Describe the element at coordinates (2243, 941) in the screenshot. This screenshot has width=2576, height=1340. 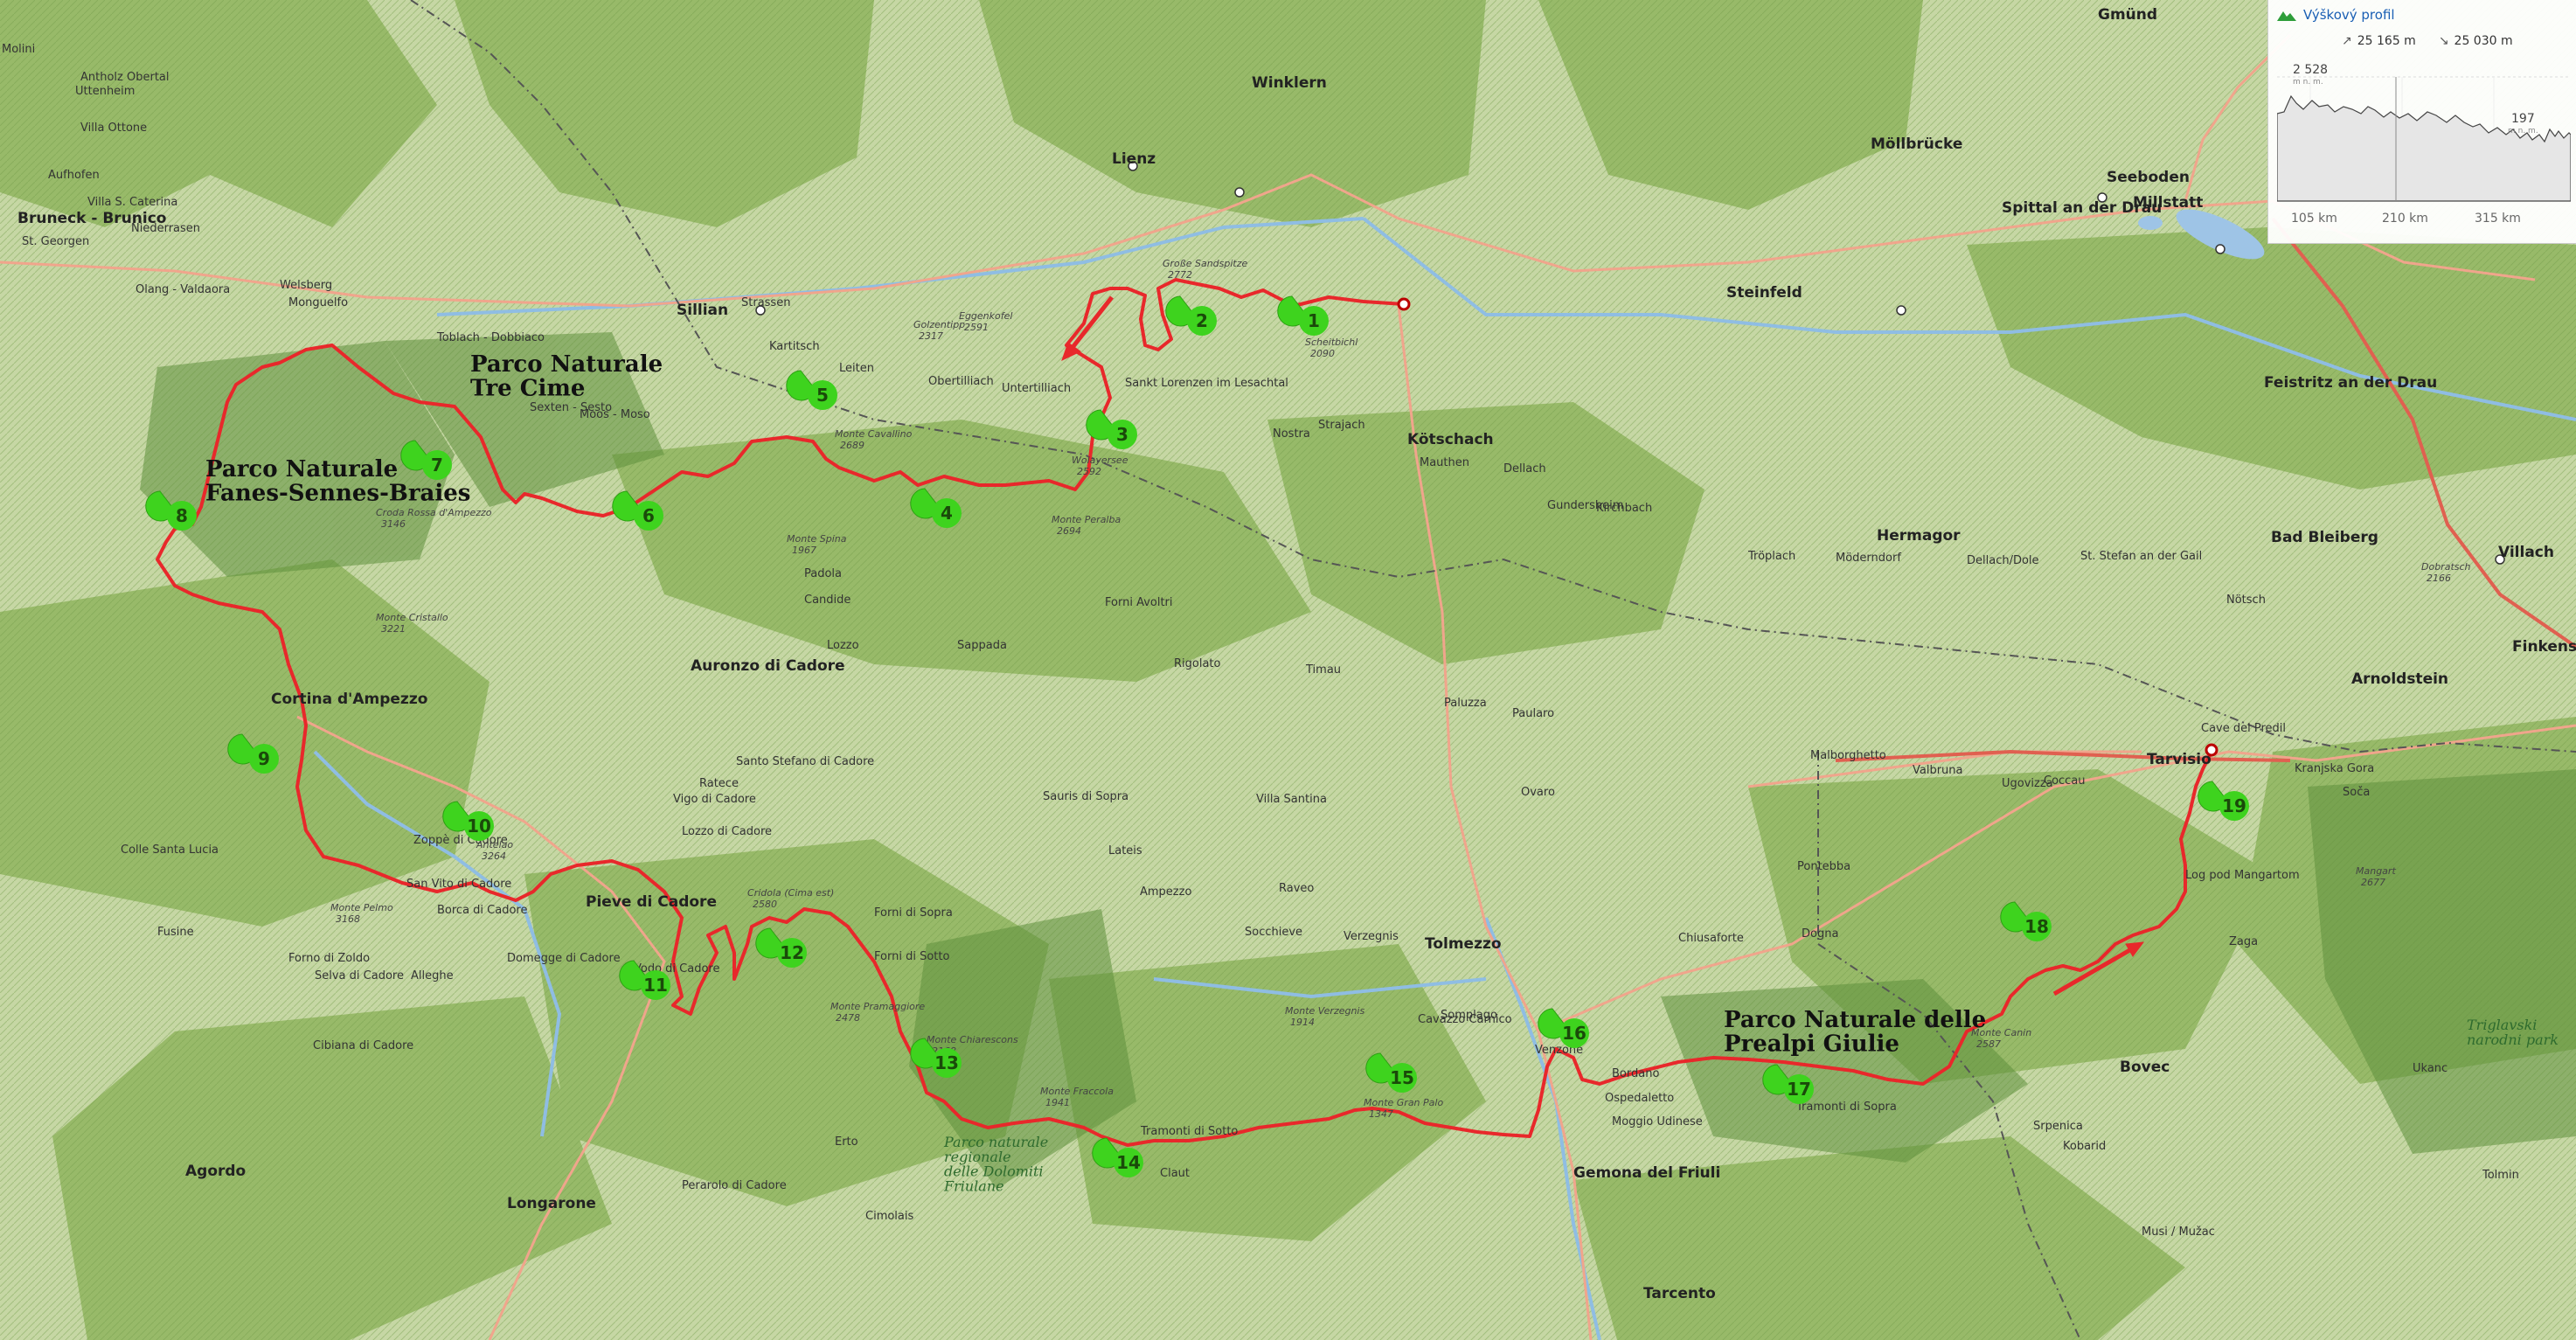
I see `place-label: Zaga` at that location.